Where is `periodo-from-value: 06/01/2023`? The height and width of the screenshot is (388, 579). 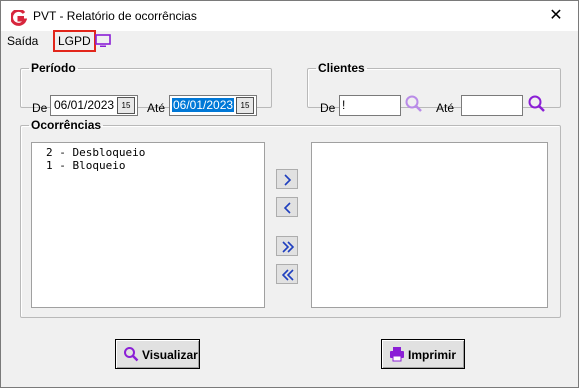
periodo-from-value: 06/01/2023 is located at coordinates (84, 105).